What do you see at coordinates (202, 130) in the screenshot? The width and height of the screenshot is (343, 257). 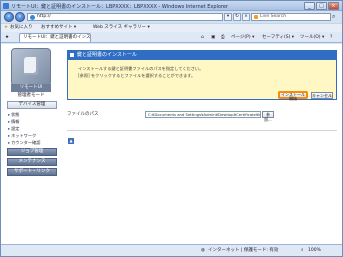 I see `divider` at bounding box center [202, 130].